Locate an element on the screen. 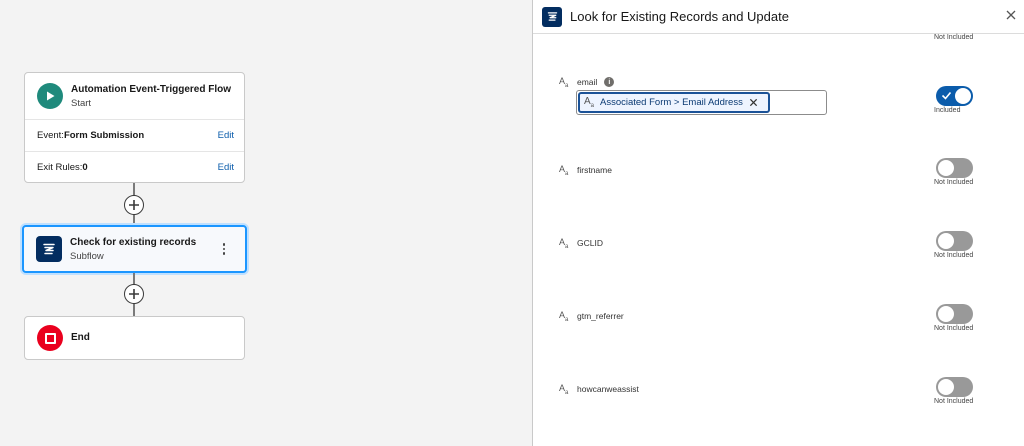  exit-rules-row: Exit Rules:0 Edit is located at coordinates (134, 166).